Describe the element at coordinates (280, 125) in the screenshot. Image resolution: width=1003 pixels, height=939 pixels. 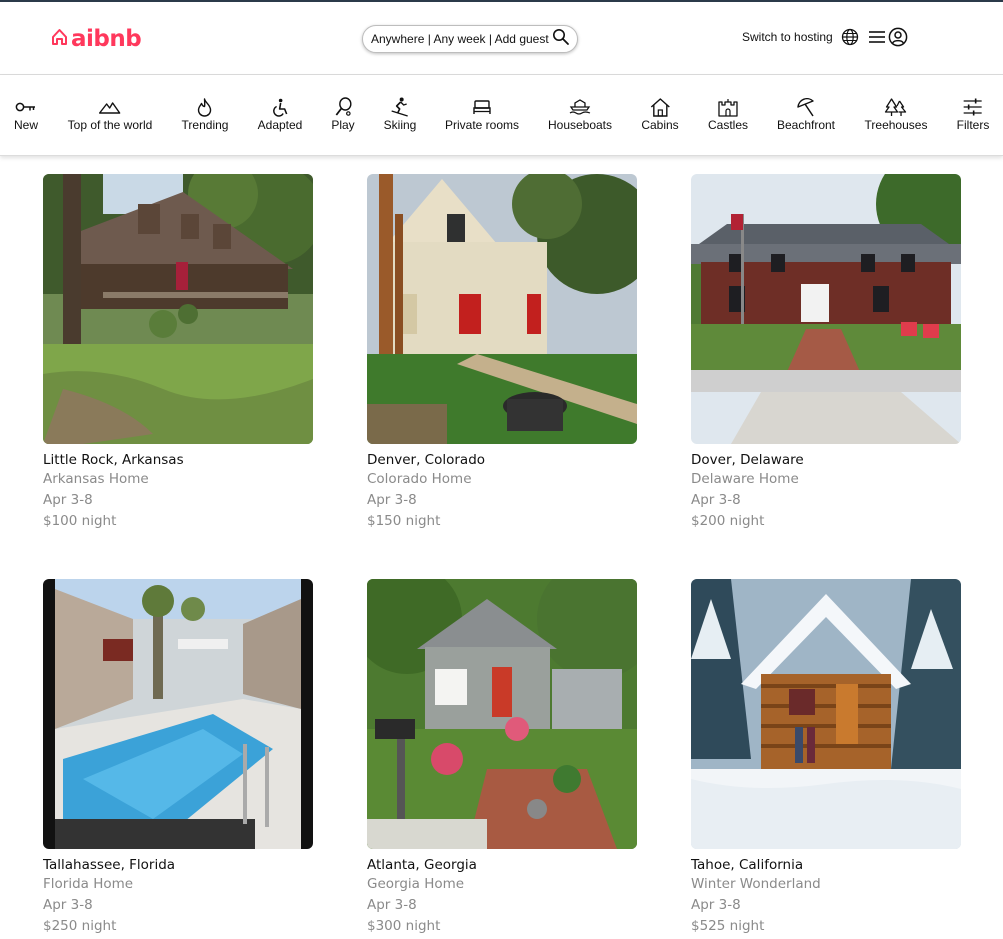
I see `category-label: Adapted` at that location.